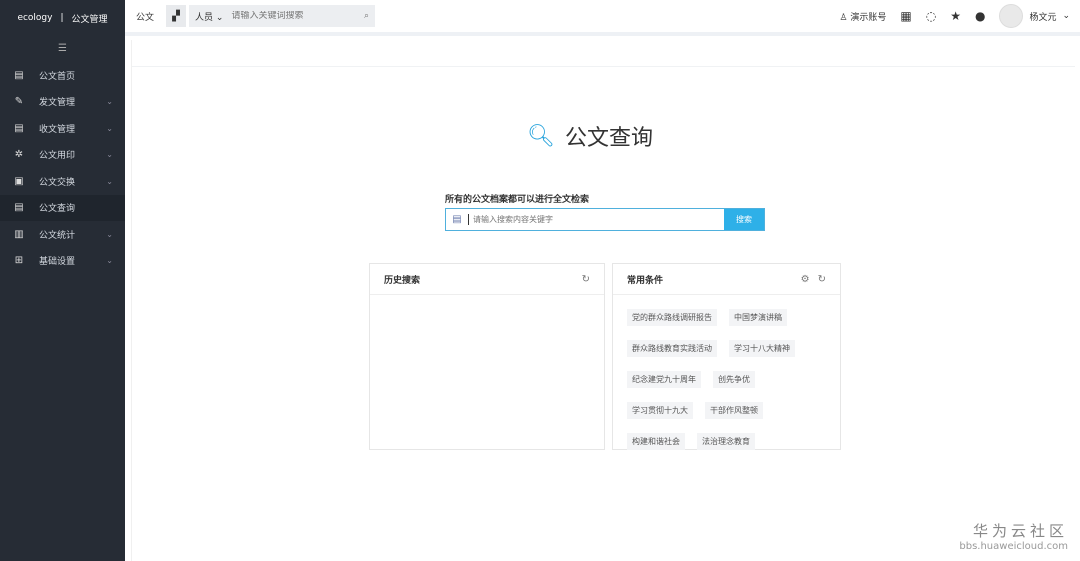 Image resolution: width=1080 pixels, height=561 pixels. Describe the element at coordinates (726, 441) in the screenshot. I see `condition-tag: 法治理念教育` at that location.